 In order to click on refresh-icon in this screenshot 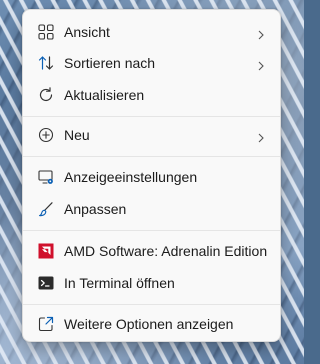, I will do `click(46, 95)`.